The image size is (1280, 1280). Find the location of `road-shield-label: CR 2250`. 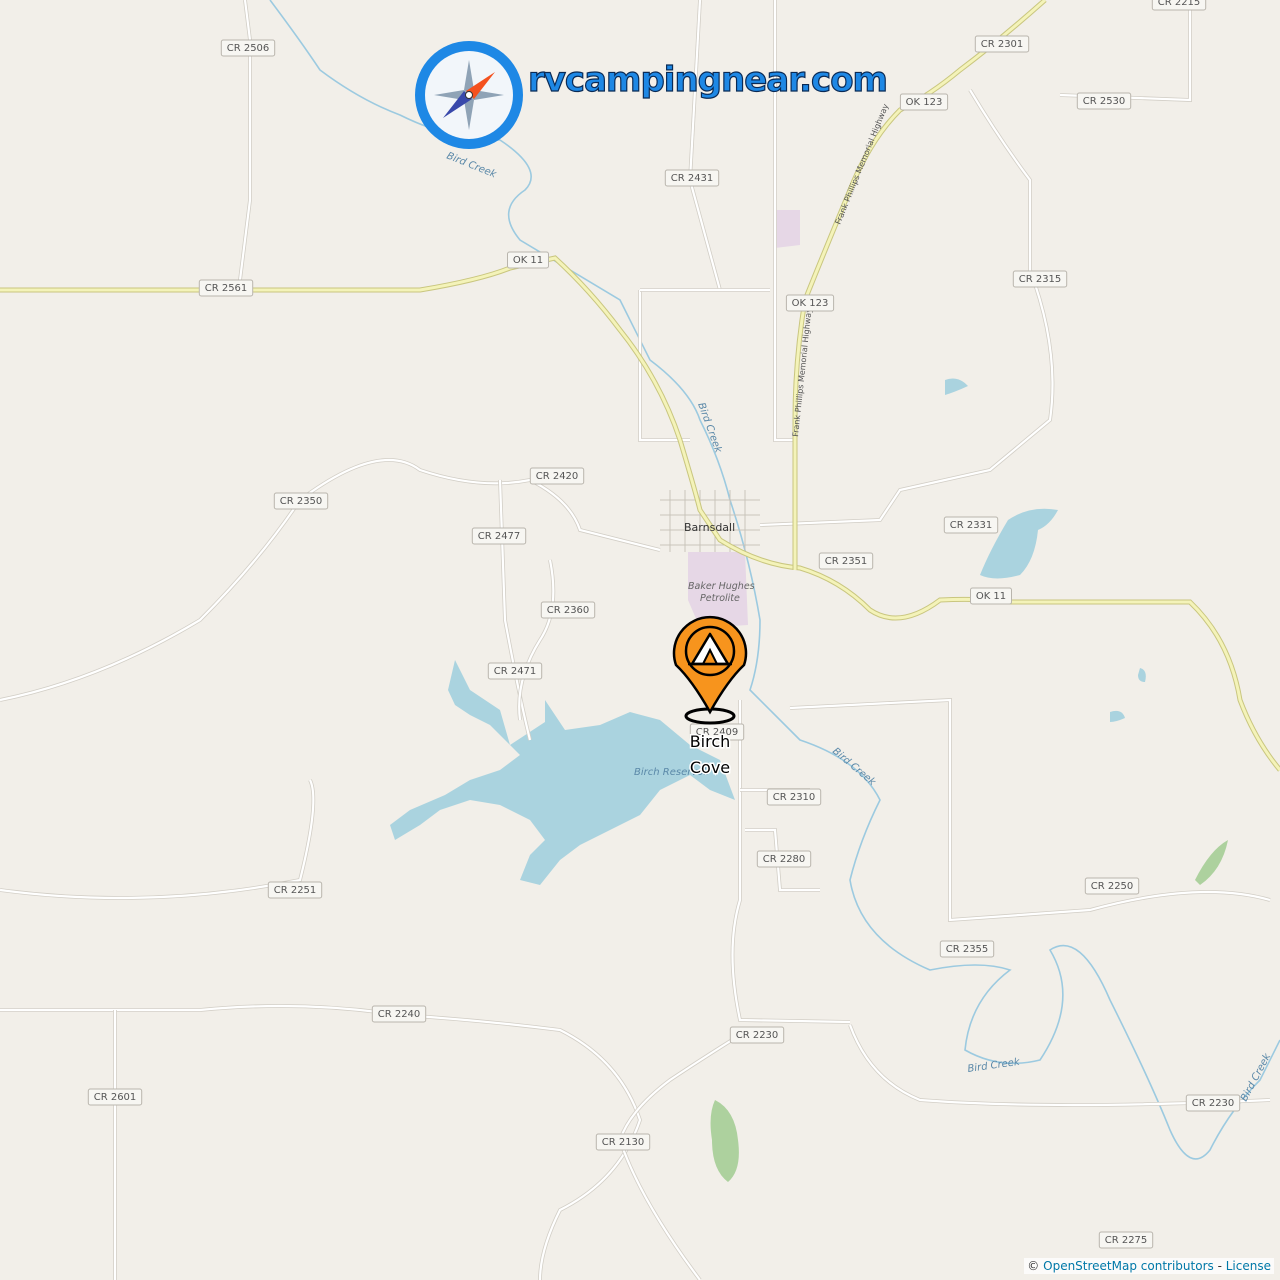

road-shield-label: CR 2250 is located at coordinates (1112, 886).